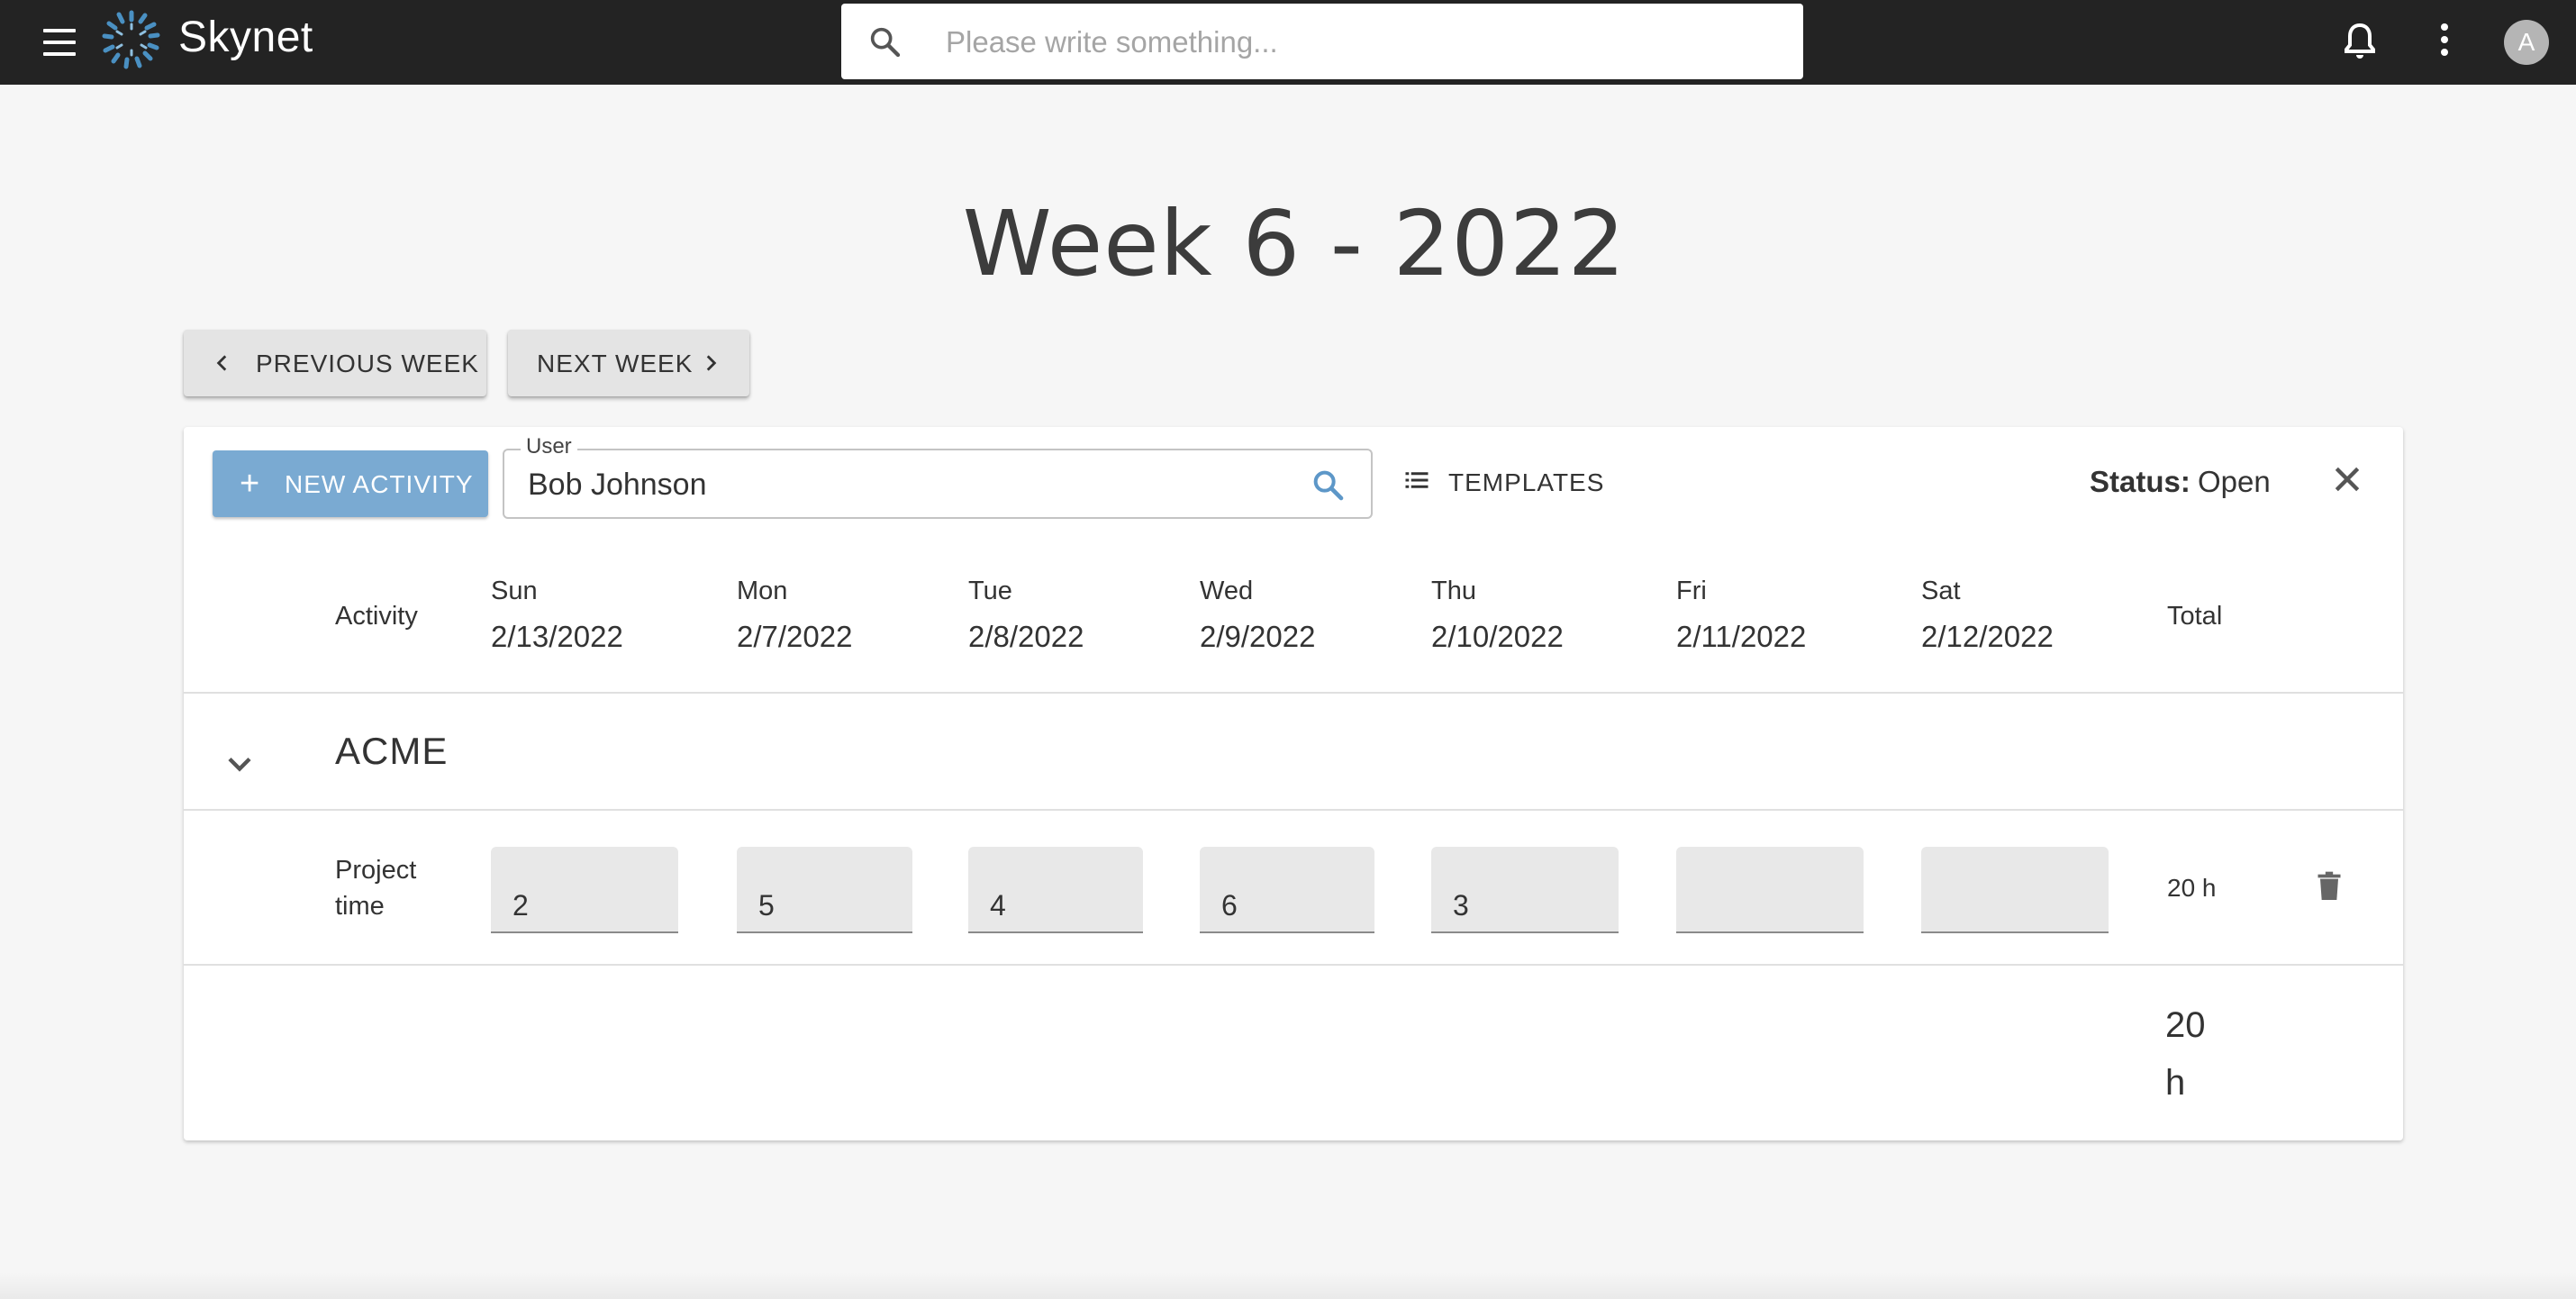  I want to click on day-name: Sun, so click(514, 591).